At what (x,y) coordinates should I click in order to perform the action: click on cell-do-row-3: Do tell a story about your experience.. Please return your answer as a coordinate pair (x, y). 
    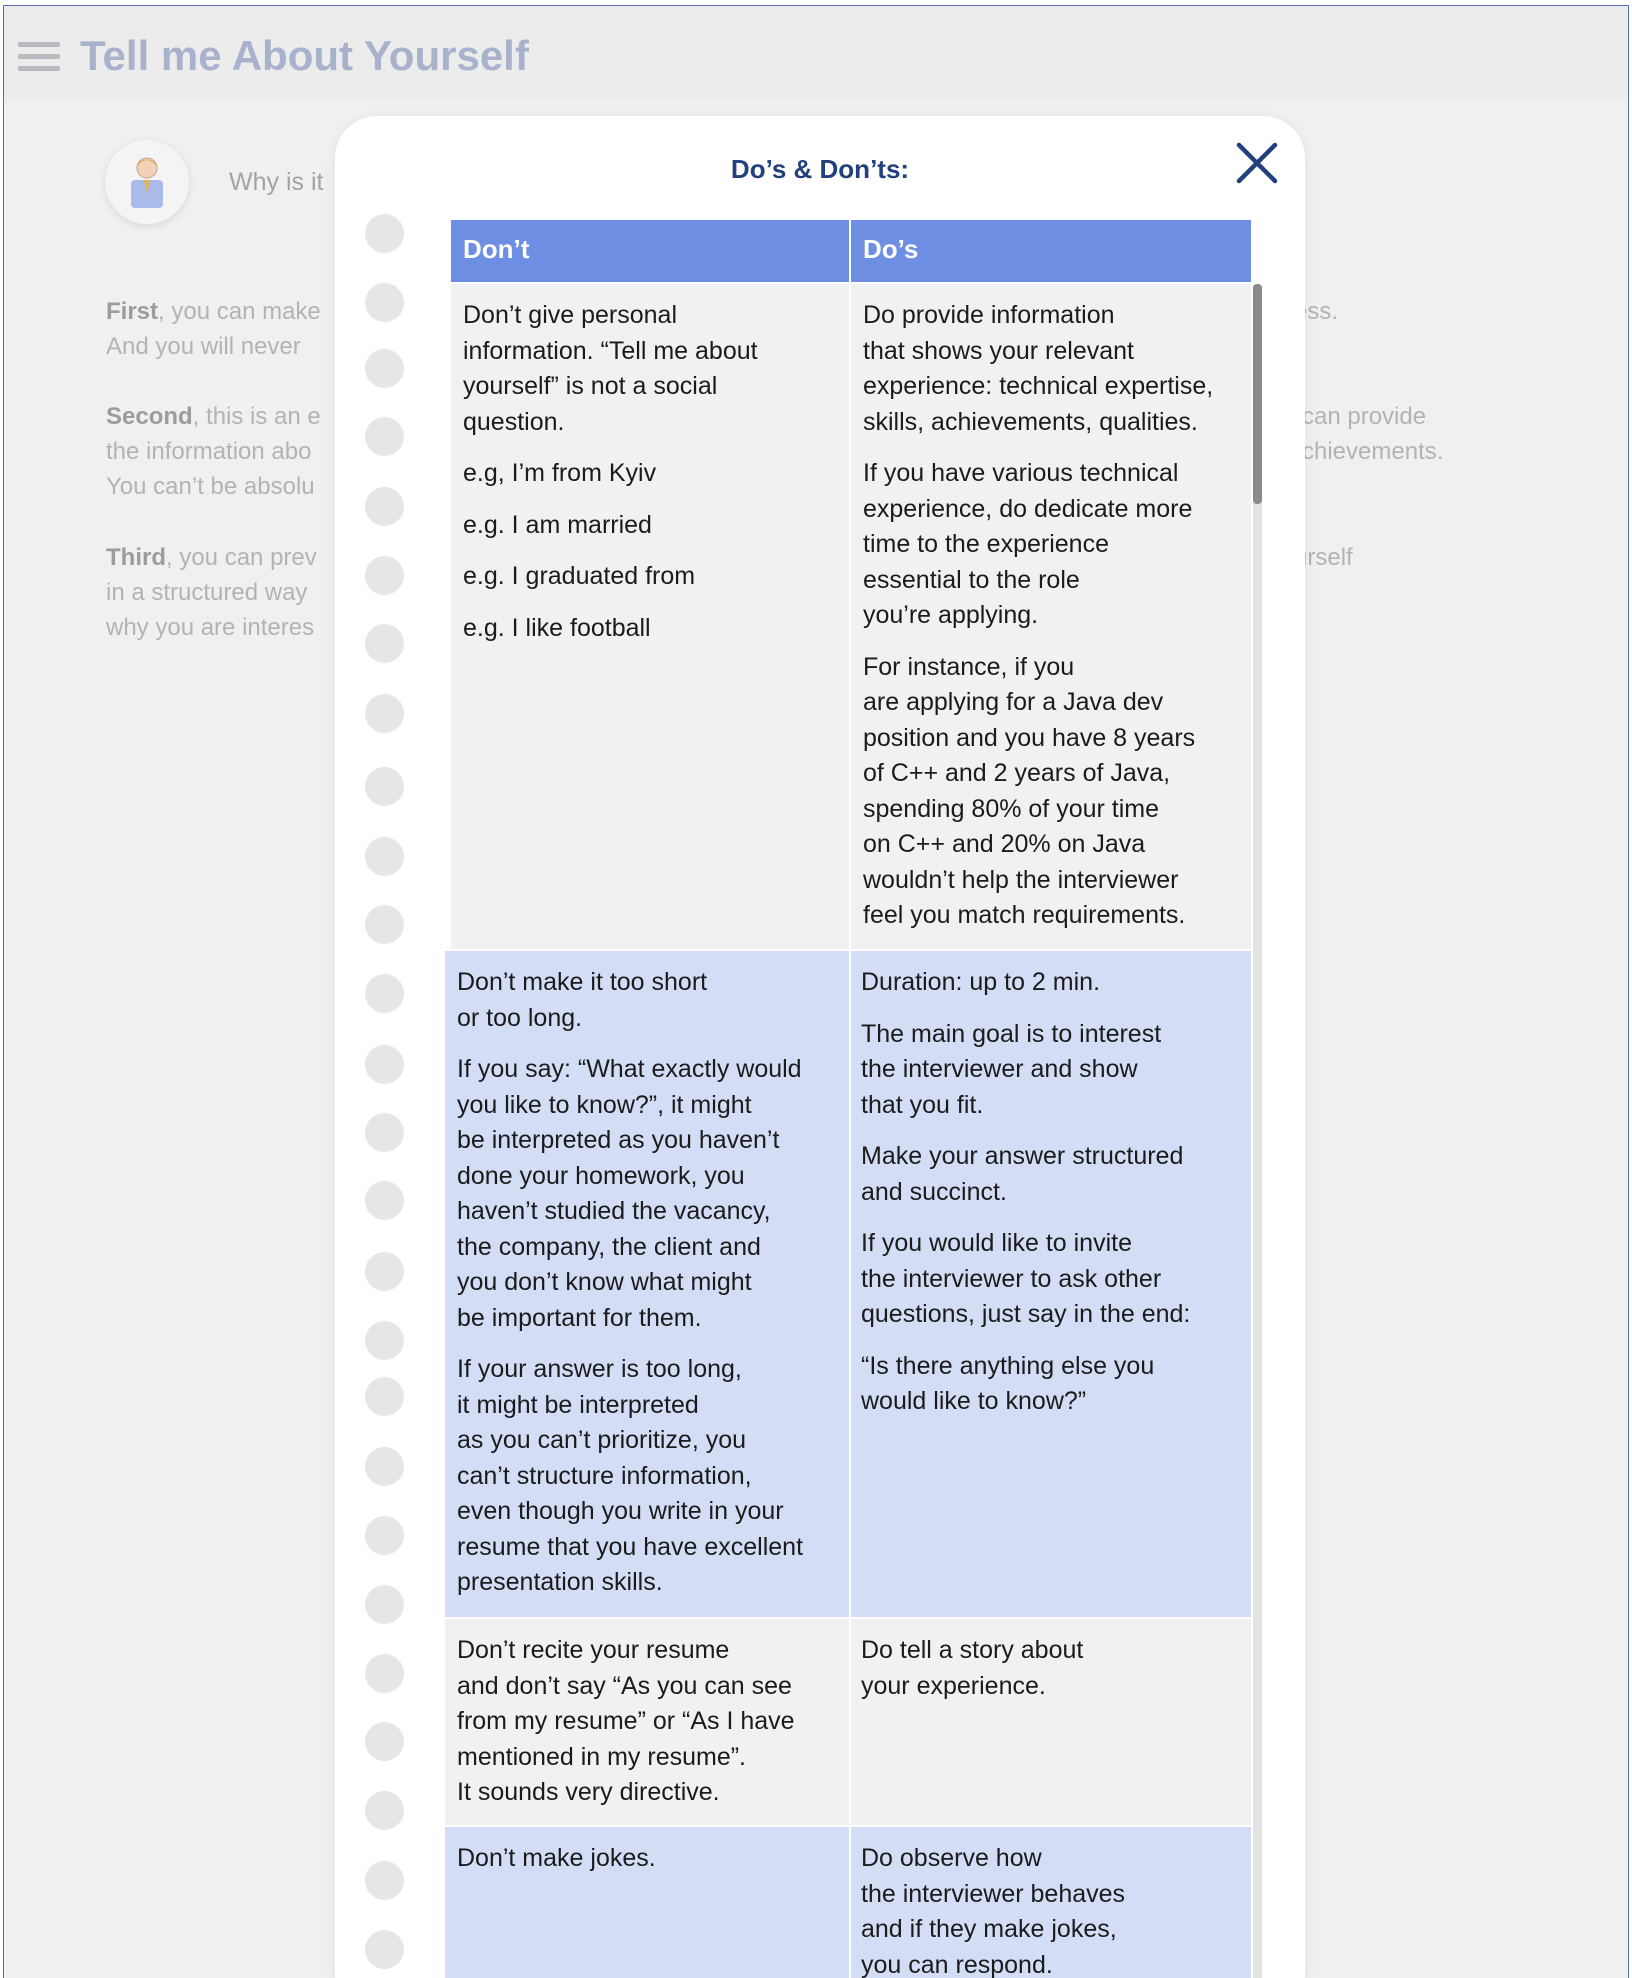
    Looking at the image, I should click on (1051, 1722).